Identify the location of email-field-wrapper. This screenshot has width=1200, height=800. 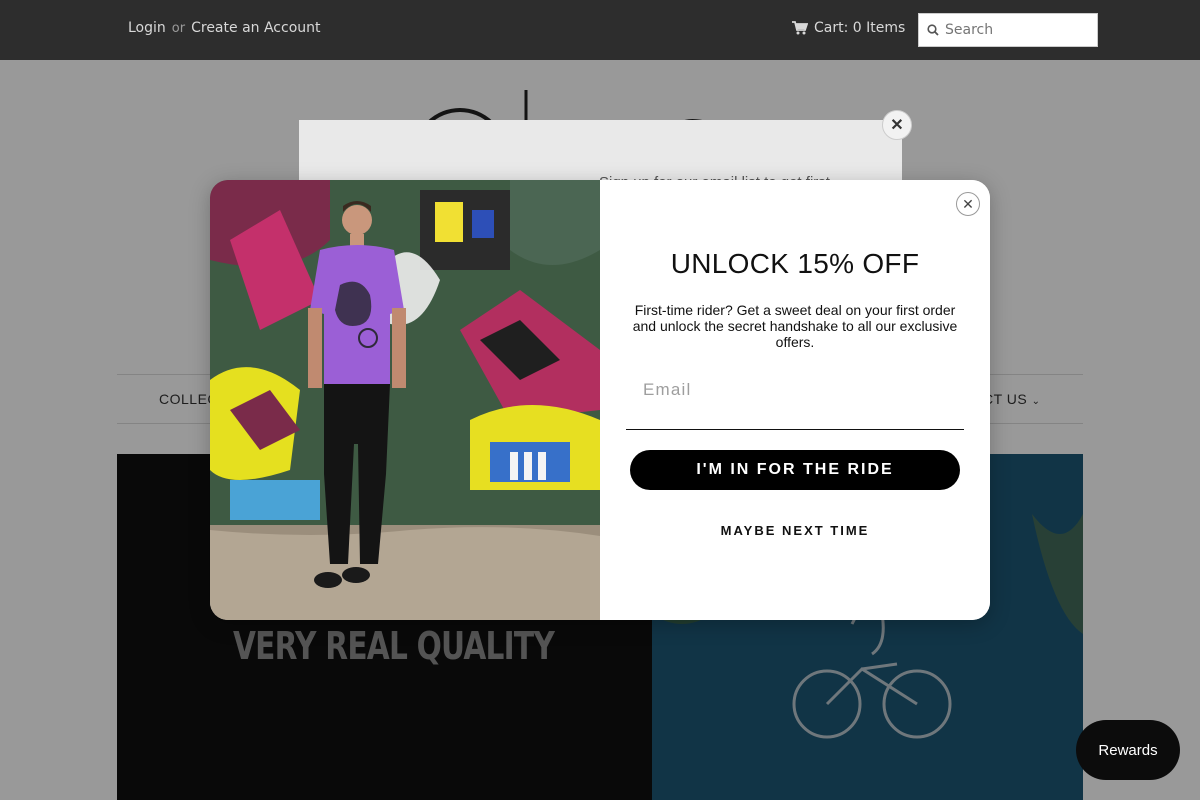
(795, 400).